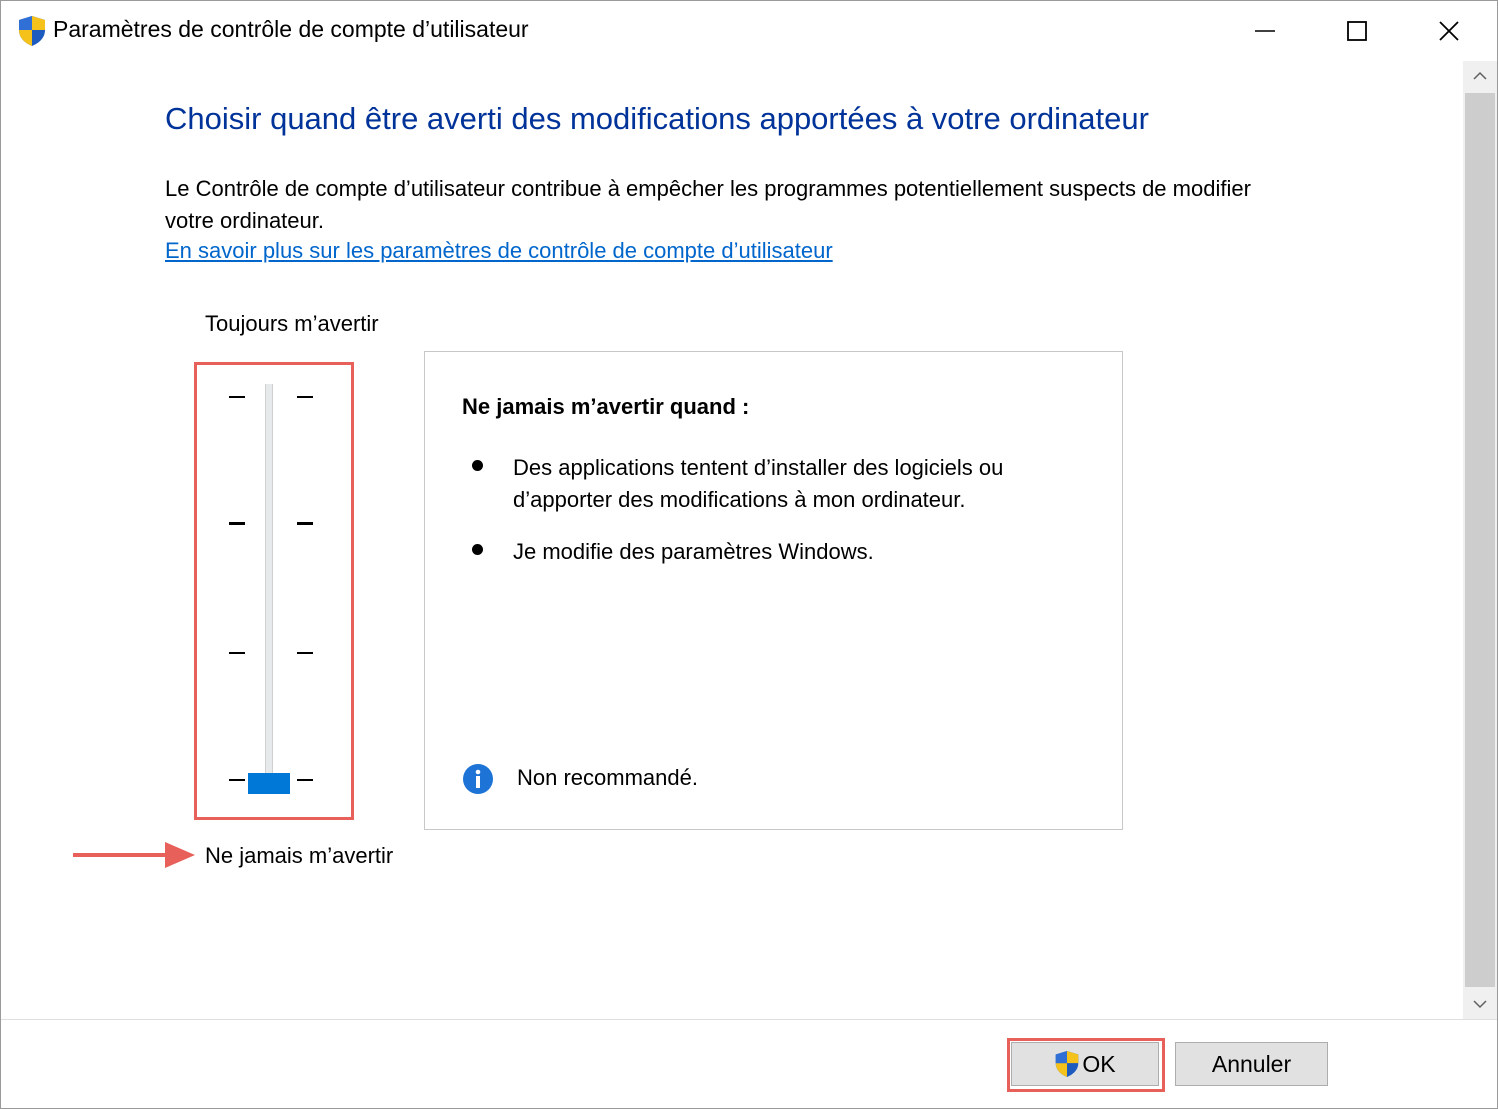 This screenshot has height=1109, width=1498. I want to click on scroll-up-button, so click(1480, 76).